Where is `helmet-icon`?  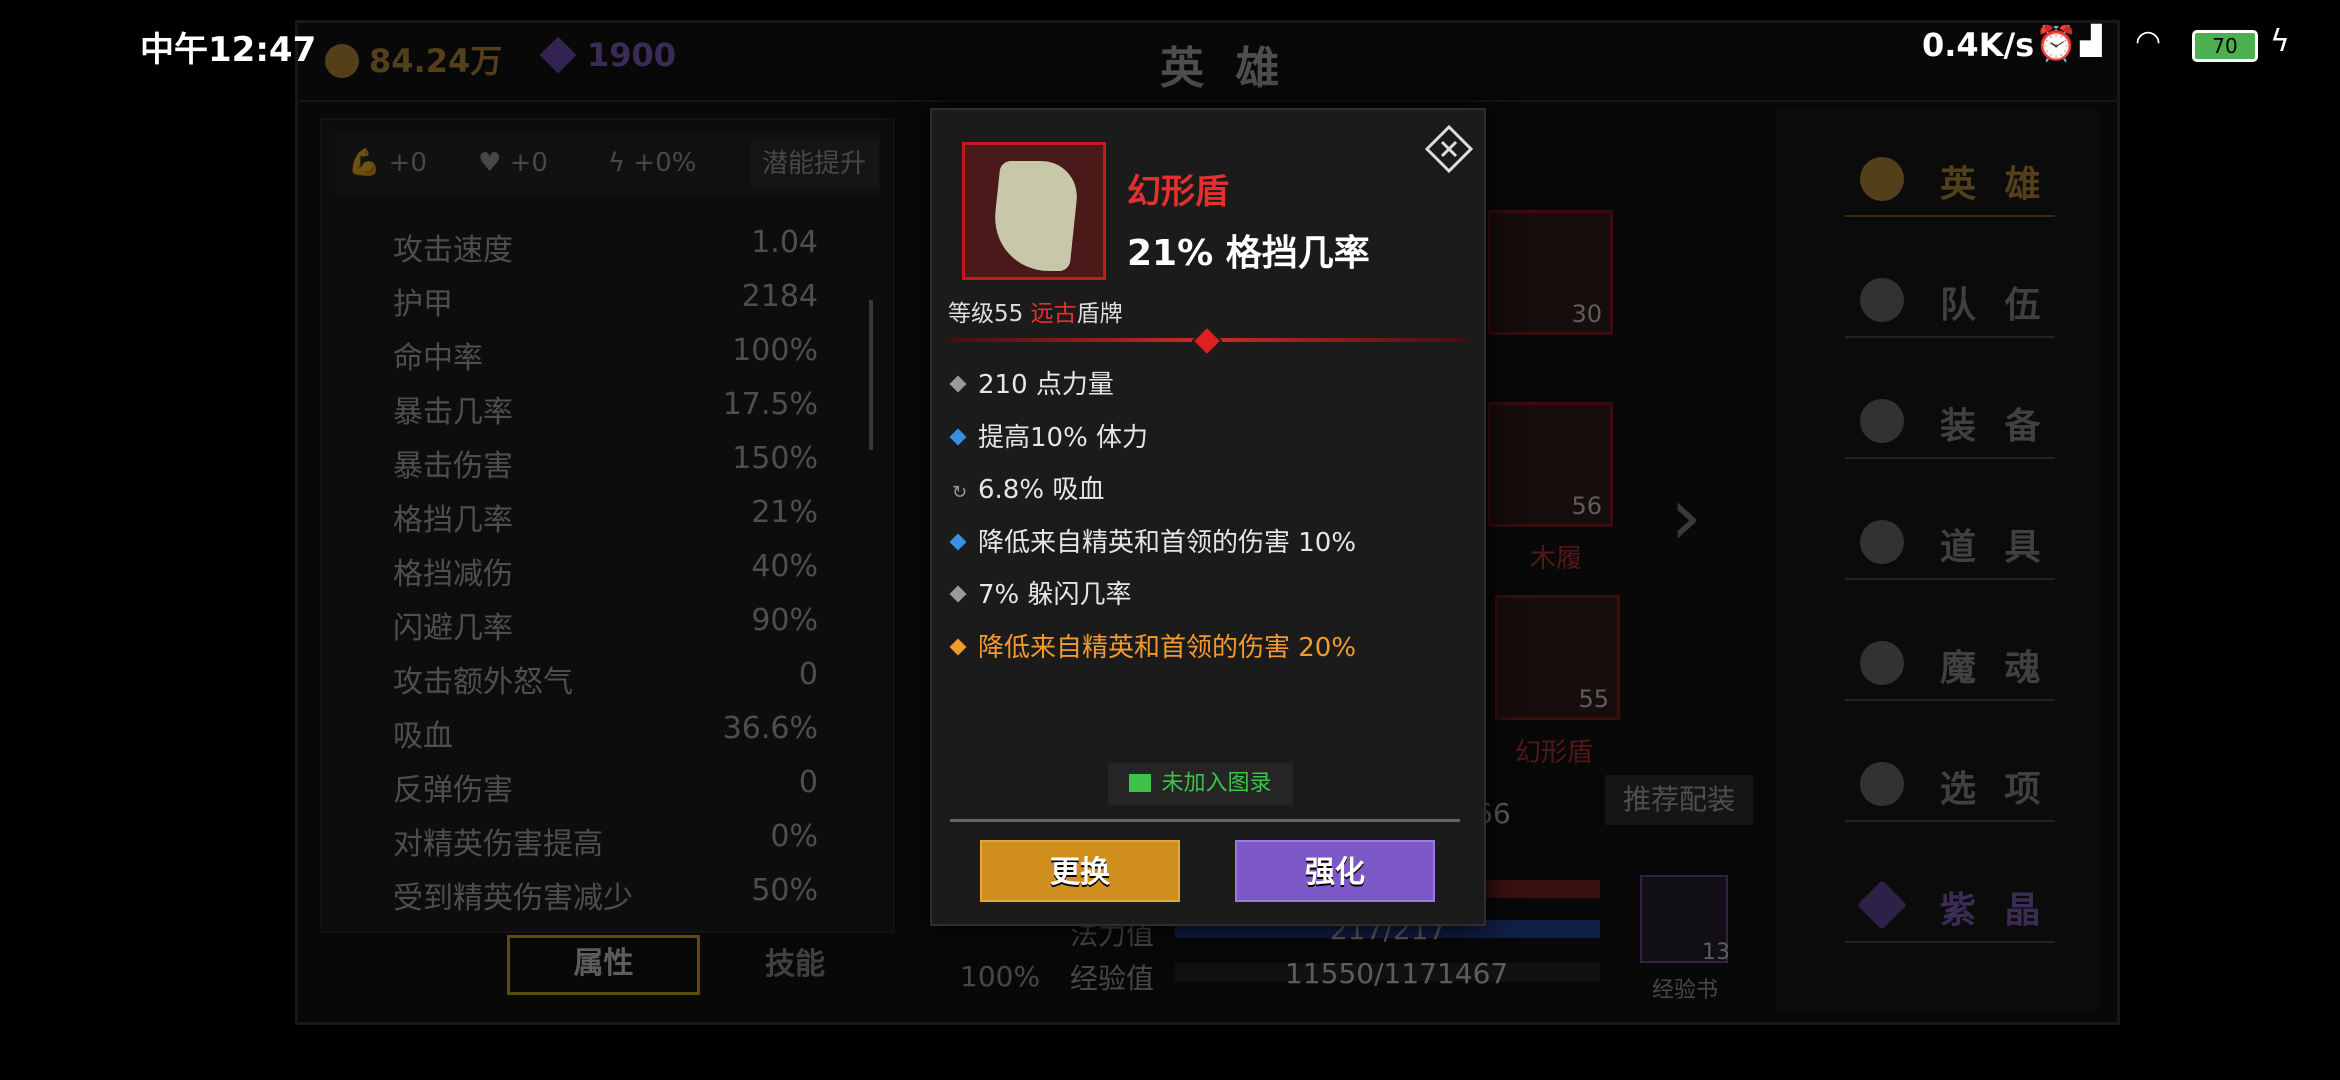
helmet-icon is located at coordinates (1882, 421).